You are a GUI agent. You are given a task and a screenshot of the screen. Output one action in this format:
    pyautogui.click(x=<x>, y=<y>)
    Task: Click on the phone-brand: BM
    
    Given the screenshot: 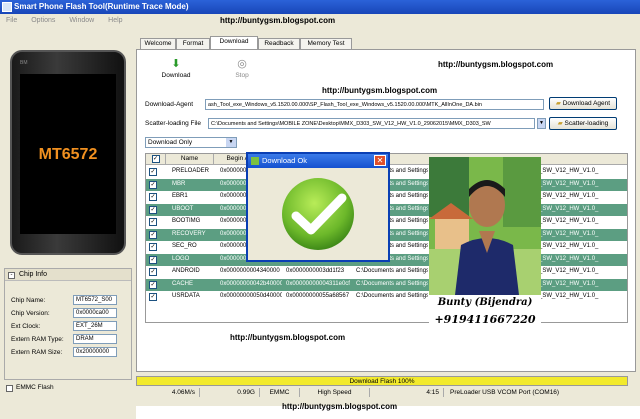 What is the action you would take?
    pyautogui.click(x=24, y=63)
    